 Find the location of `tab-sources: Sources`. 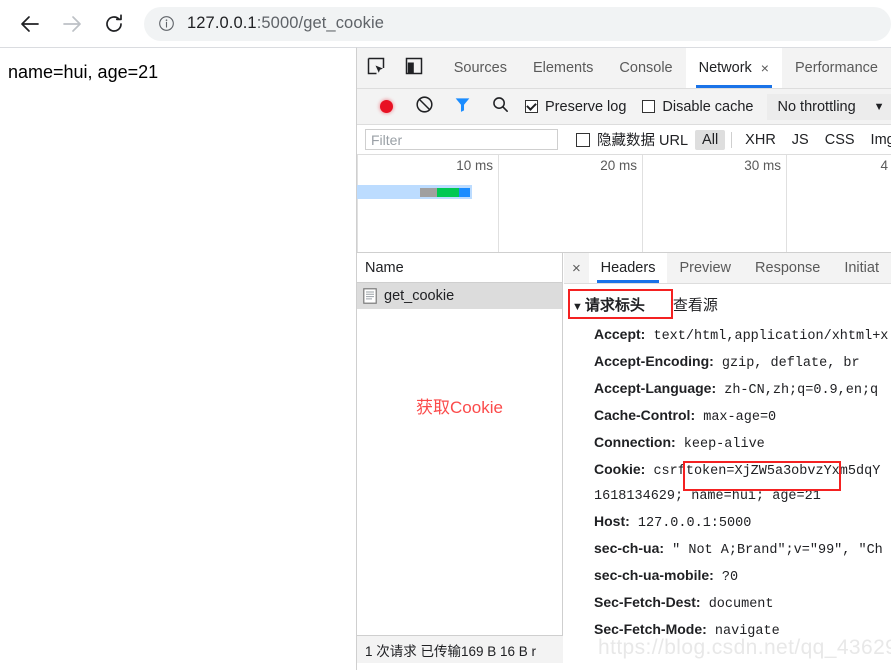

tab-sources: Sources is located at coordinates (480, 68).